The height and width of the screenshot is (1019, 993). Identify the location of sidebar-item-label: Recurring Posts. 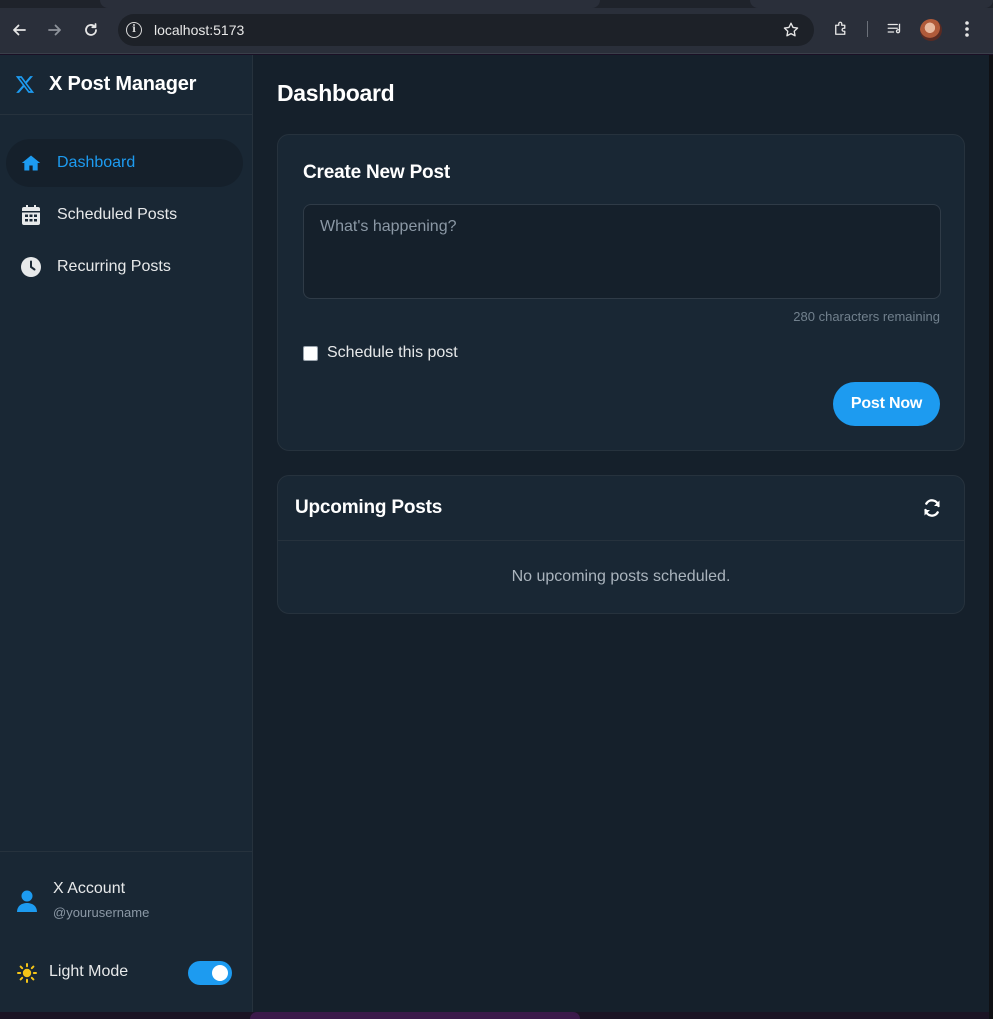
(114, 266).